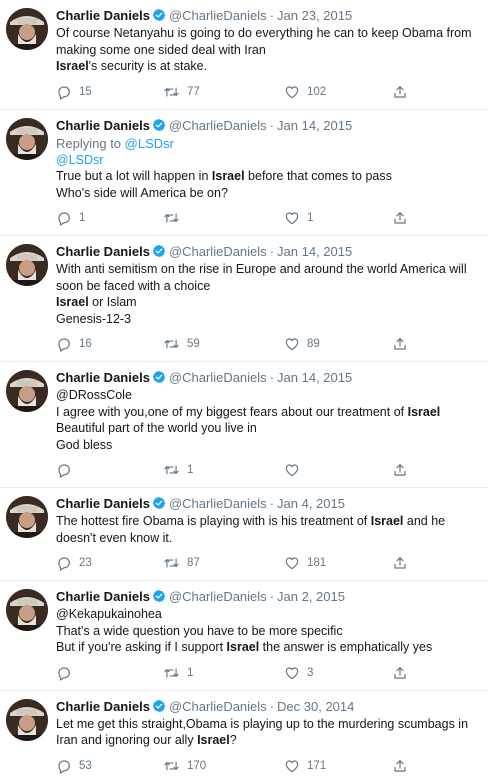 This screenshot has height=783, width=488. Describe the element at coordinates (181, 92) in the screenshot. I see `retweet-button: 77` at that location.